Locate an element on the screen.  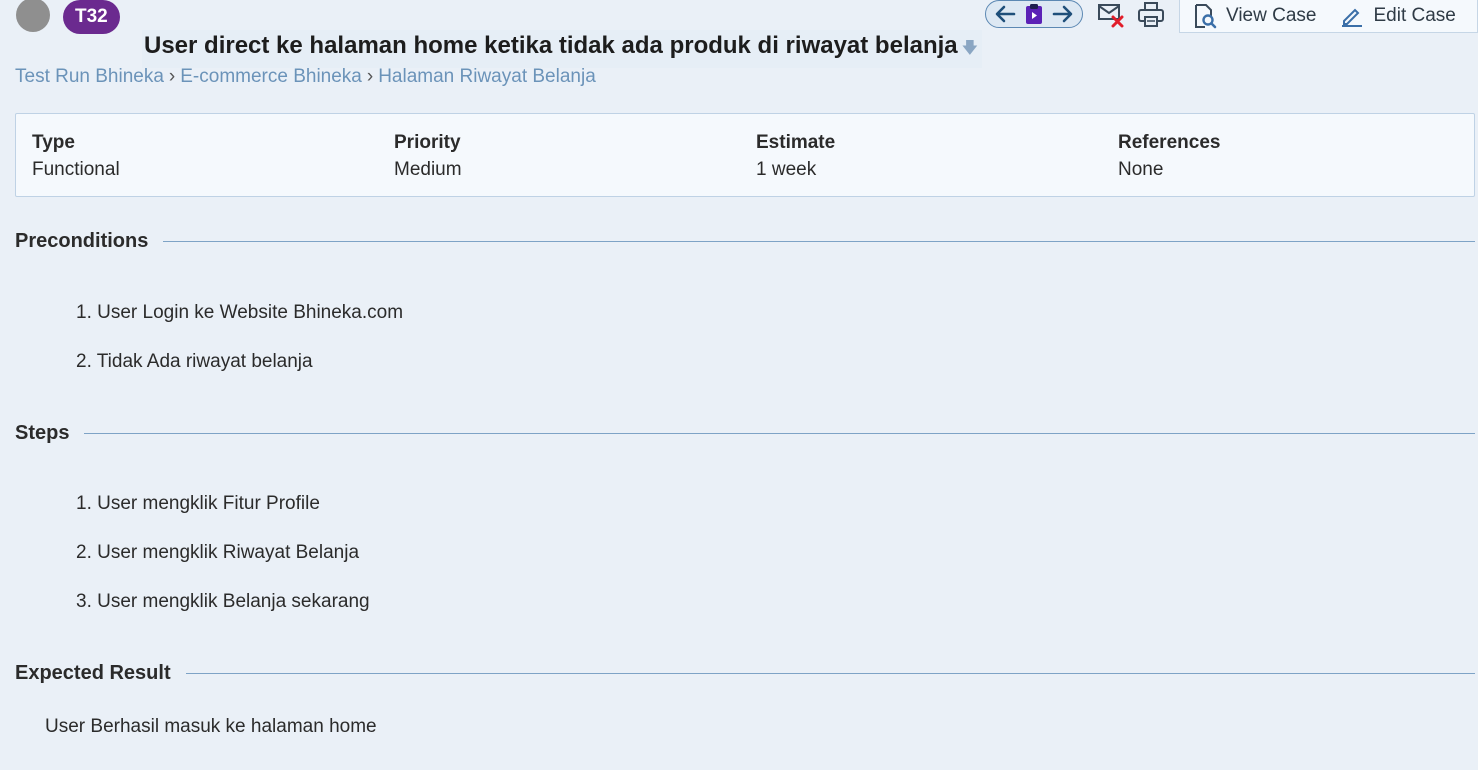
arrow-down-icon: 🡇 is located at coordinates (970, 48).